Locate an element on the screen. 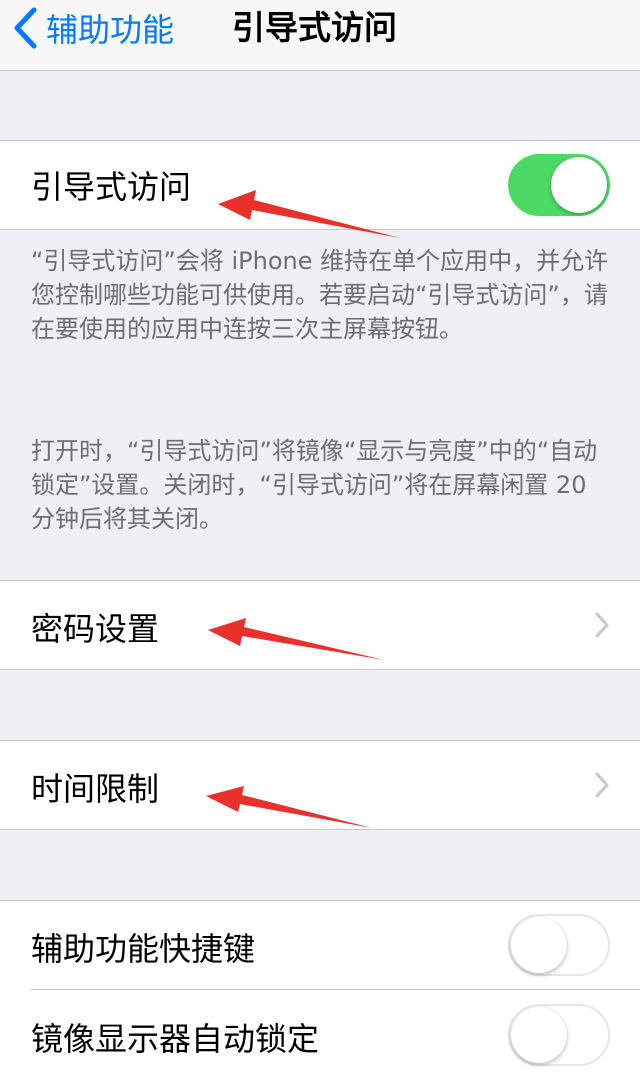 The height and width of the screenshot is (1078, 640). back-button-label: 辅助功能 is located at coordinates (110, 30).